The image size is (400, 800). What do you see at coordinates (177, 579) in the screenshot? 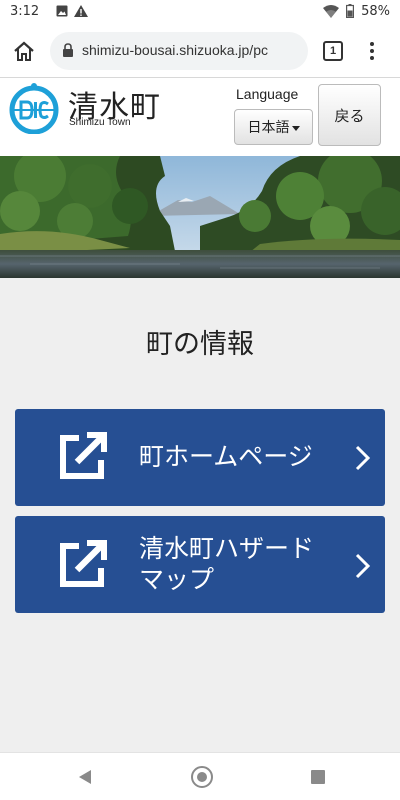
I see `hazard-map-label-line2: マップ` at bounding box center [177, 579].